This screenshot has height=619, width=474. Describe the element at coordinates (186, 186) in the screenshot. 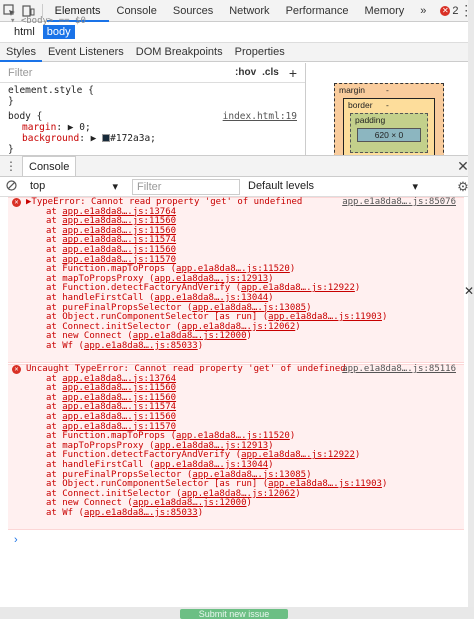

I see `console-filter-input: Filter` at that location.